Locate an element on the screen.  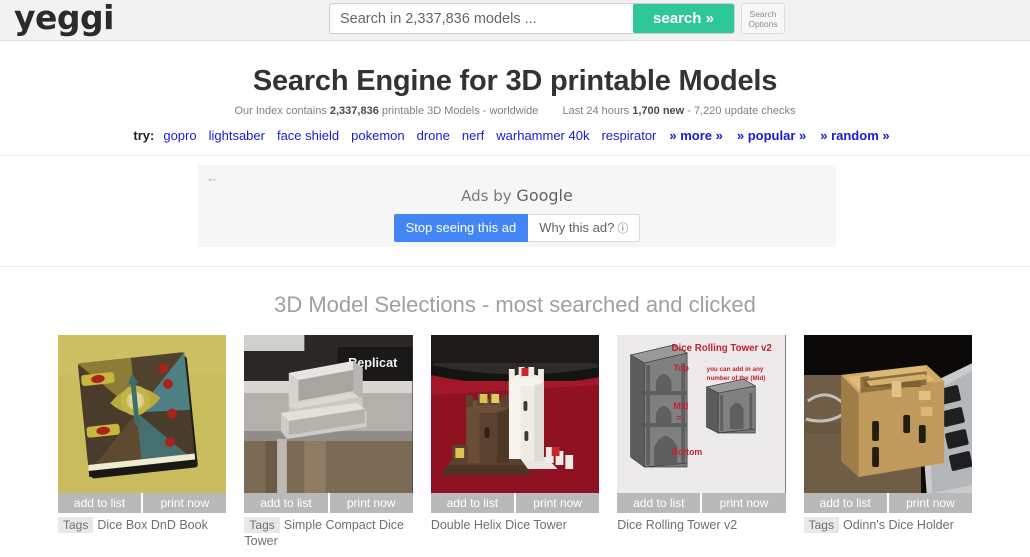
last24-suffix: - 7,220 update checks is located at coordinates (740, 111).